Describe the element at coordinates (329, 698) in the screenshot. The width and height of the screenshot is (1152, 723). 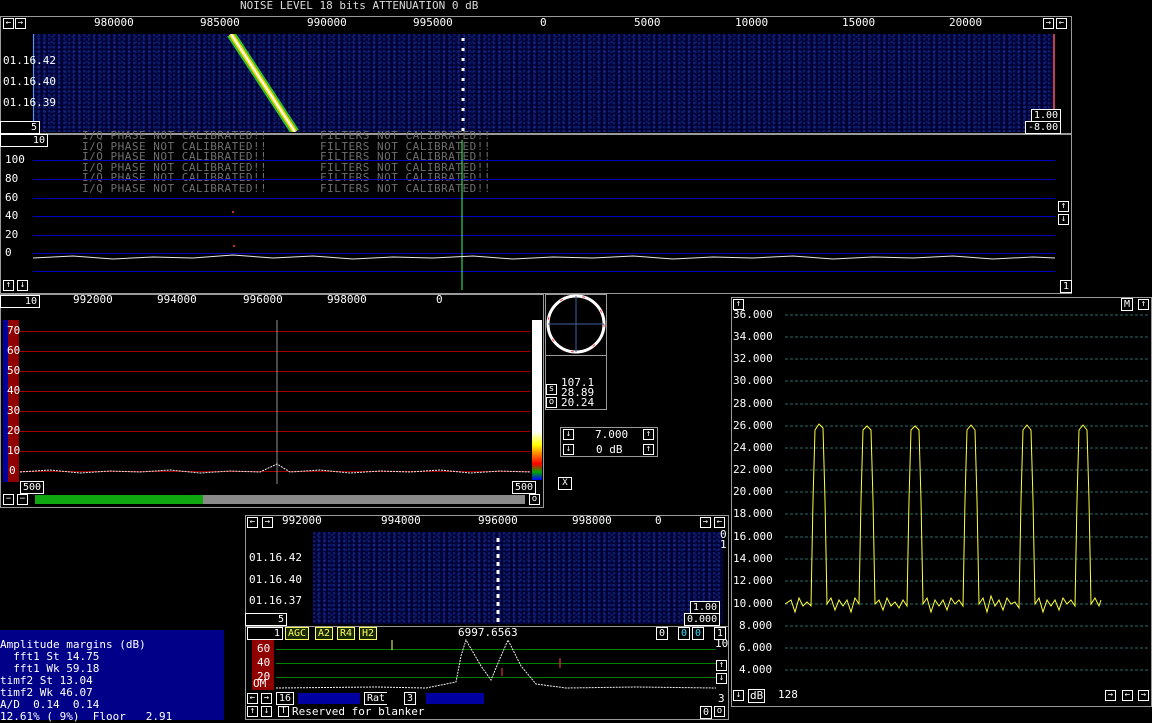
I see `bb-blue-bar` at that location.